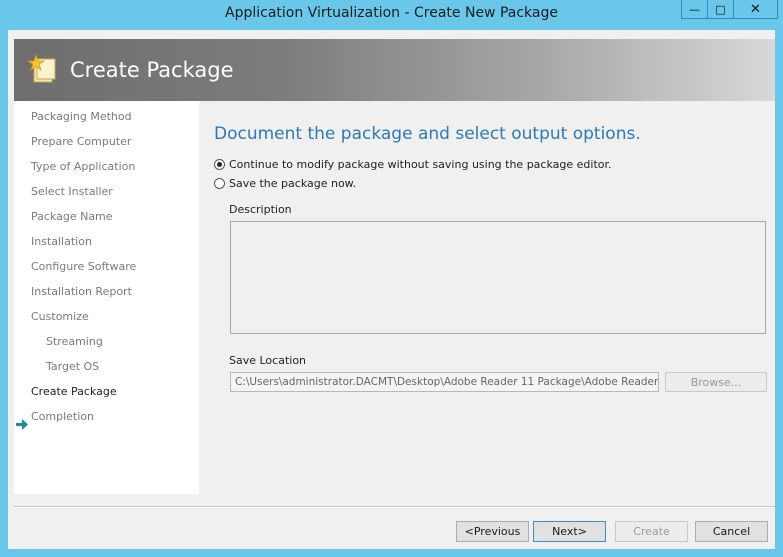  Describe the element at coordinates (498, 277) in the screenshot. I see `description-textarea` at that location.